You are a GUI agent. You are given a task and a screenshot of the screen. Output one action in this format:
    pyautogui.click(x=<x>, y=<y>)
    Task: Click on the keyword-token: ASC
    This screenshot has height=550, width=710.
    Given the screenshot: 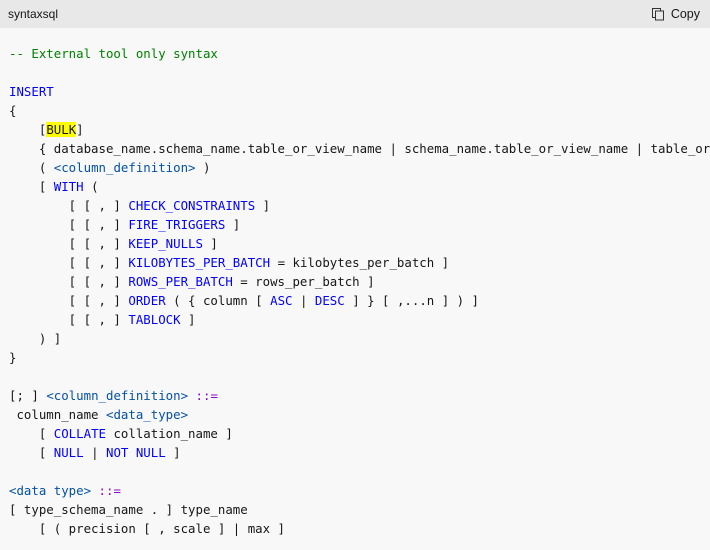 What is the action you would take?
    pyautogui.click(x=281, y=300)
    